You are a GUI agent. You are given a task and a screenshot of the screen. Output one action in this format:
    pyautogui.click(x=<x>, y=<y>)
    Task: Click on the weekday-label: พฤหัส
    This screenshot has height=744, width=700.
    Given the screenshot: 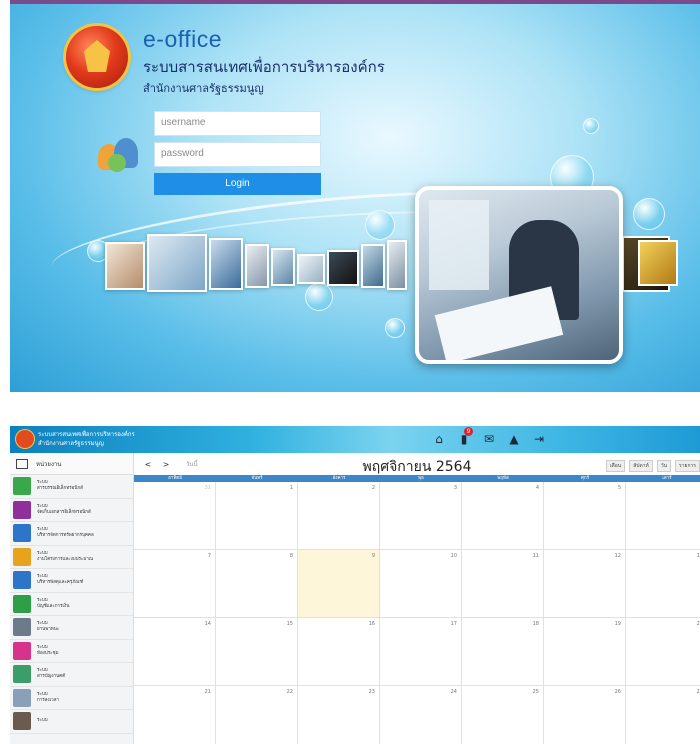 What is the action you would take?
    pyautogui.click(x=503, y=478)
    